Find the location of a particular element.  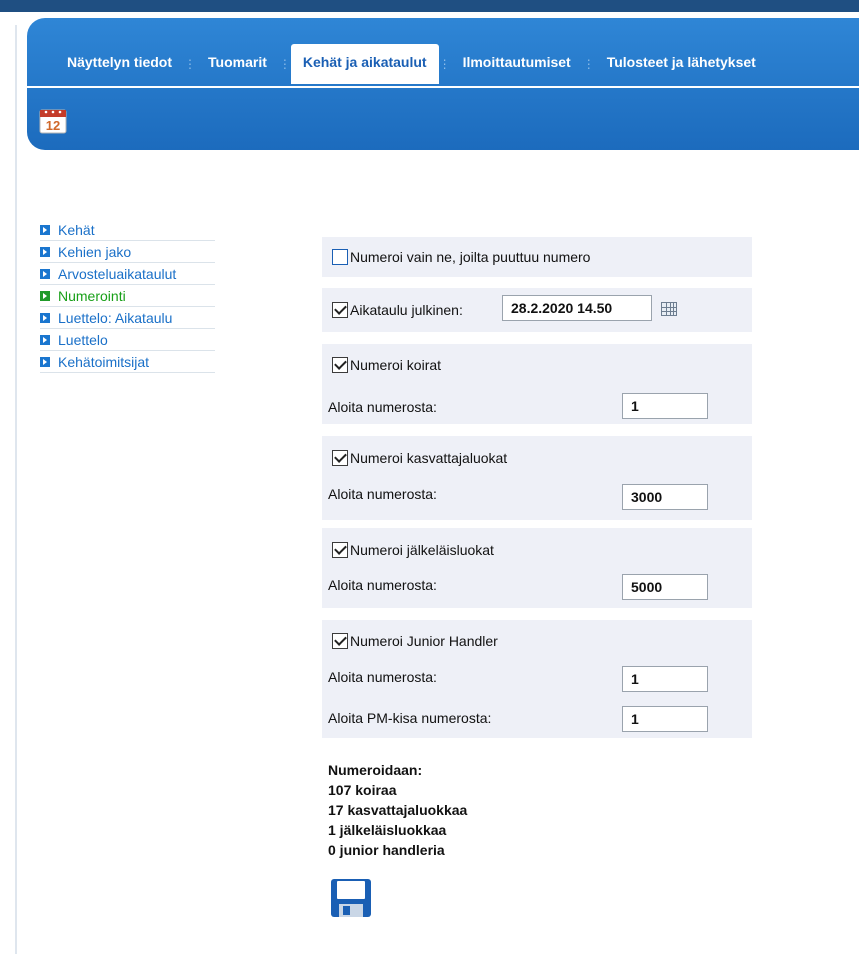

progeny-label: Numeroi jälkeläisluokat is located at coordinates (422, 550).